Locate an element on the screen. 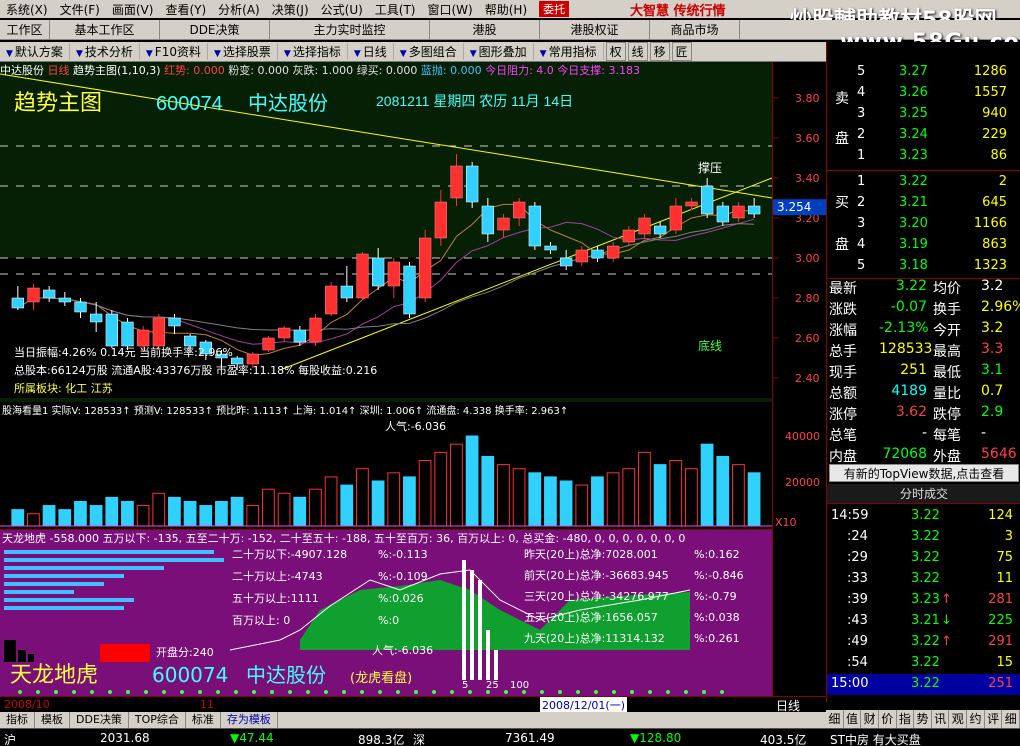 This screenshot has height=746, width=1020. quote-tab: 观 is located at coordinates (958, 719).